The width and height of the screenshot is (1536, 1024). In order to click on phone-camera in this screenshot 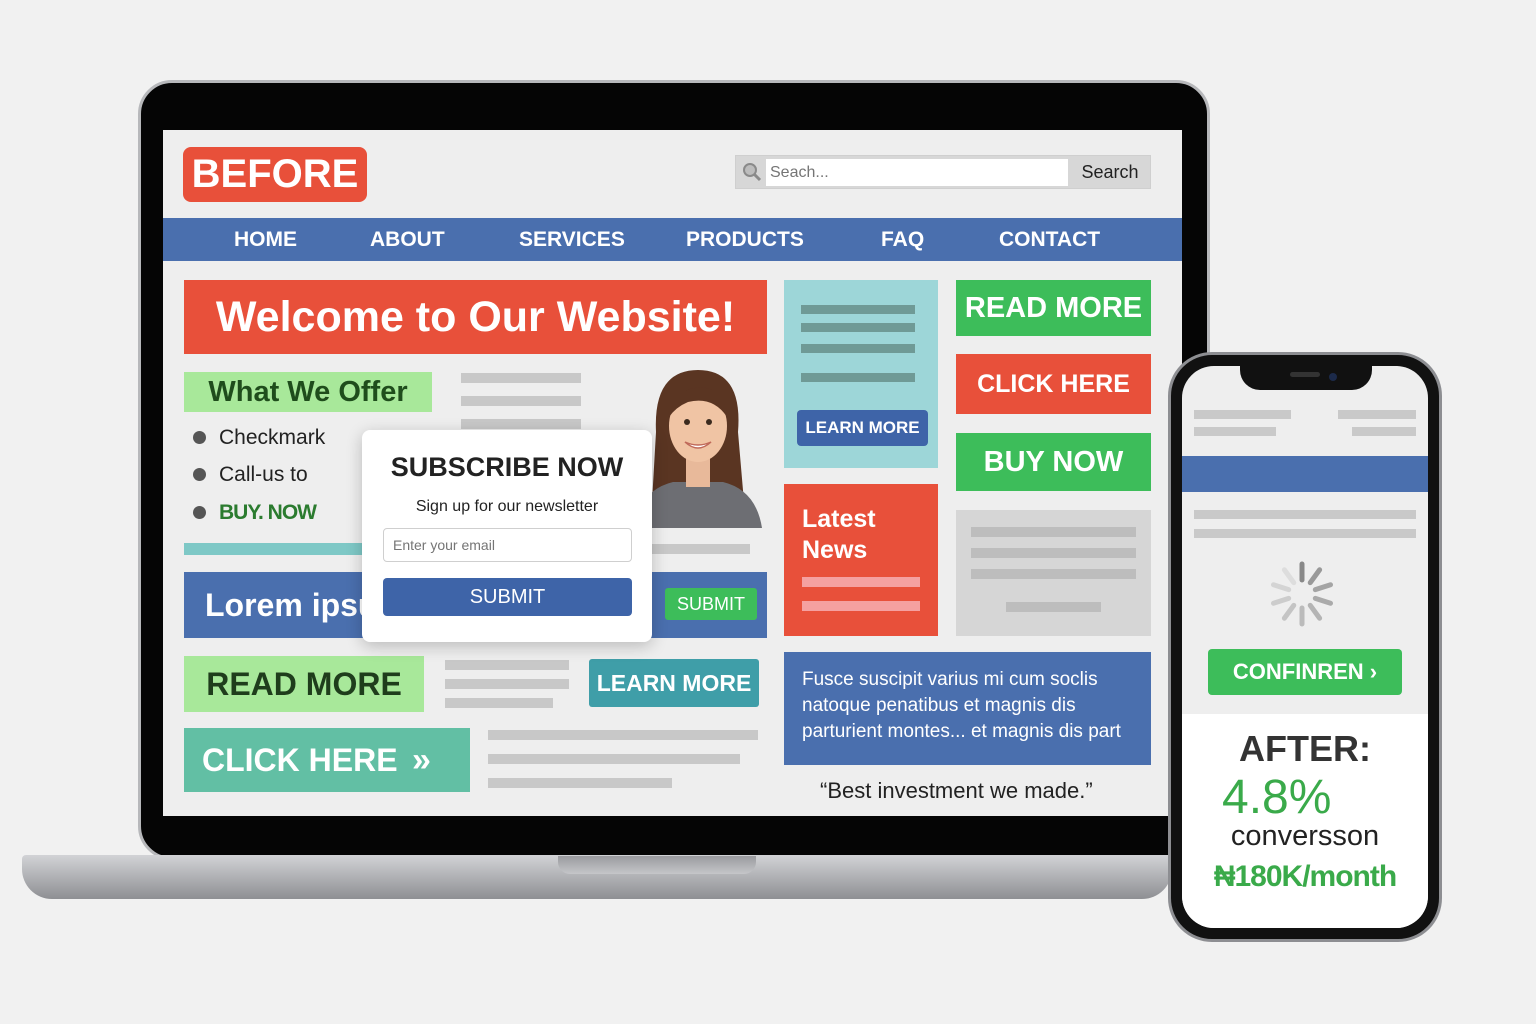, I will do `click(1333, 377)`.